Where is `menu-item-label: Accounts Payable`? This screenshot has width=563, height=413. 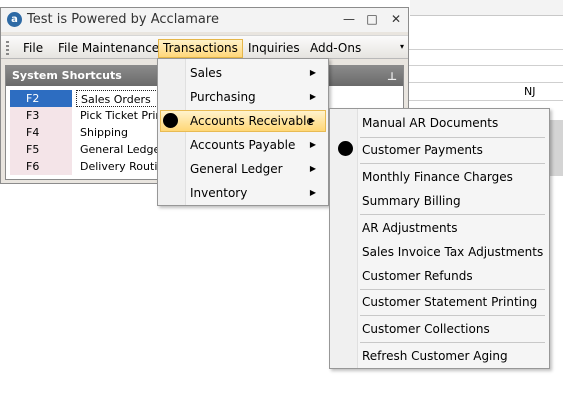 menu-item-label: Accounts Payable is located at coordinates (243, 145).